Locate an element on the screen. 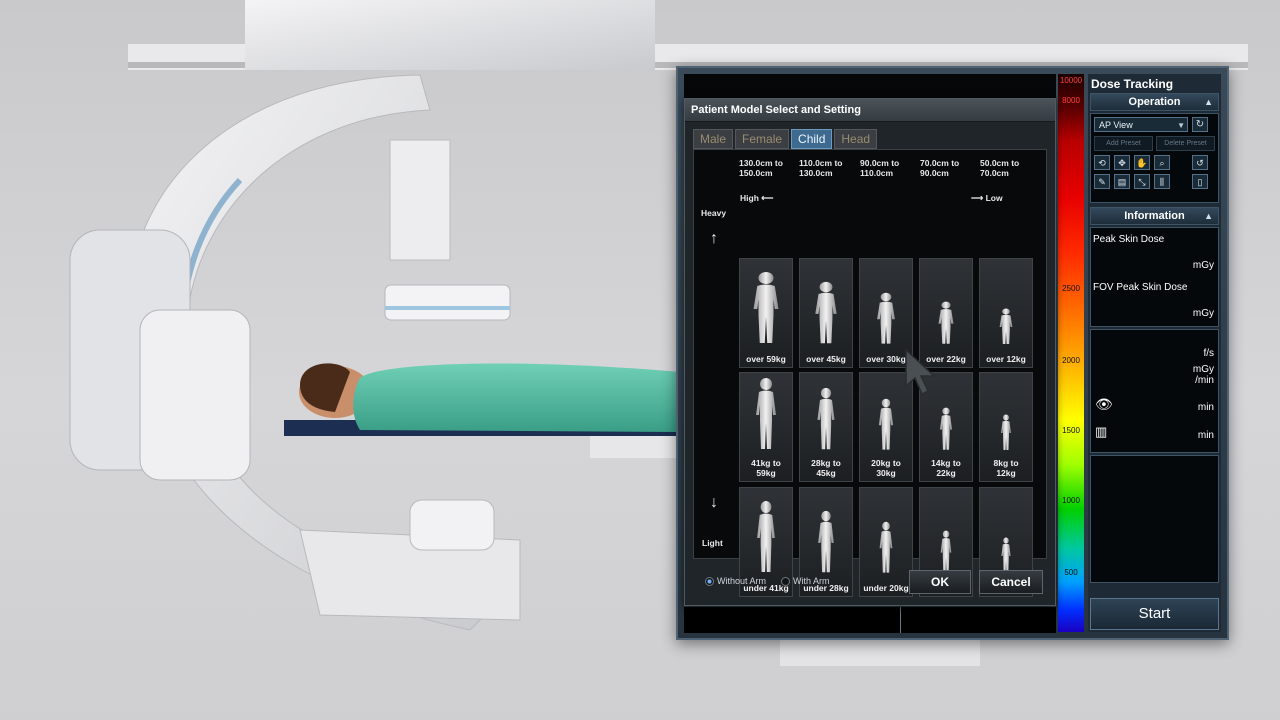 The image size is (1280, 720). reset-view-button: ↻ is located at coordinates (1200, 124).